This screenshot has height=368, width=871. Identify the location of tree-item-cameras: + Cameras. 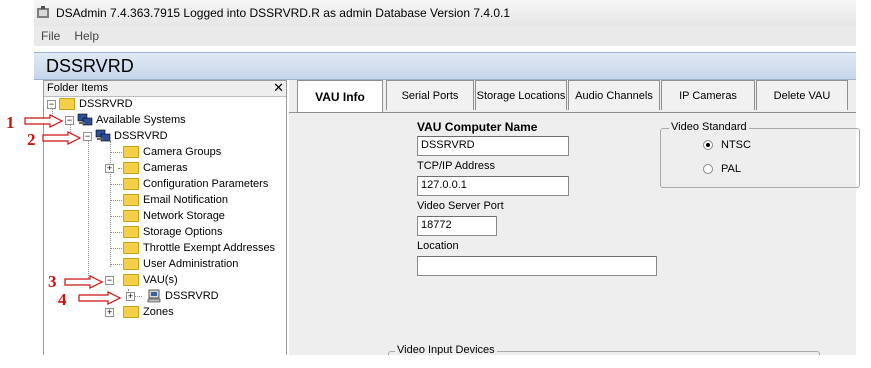
(146, 168).